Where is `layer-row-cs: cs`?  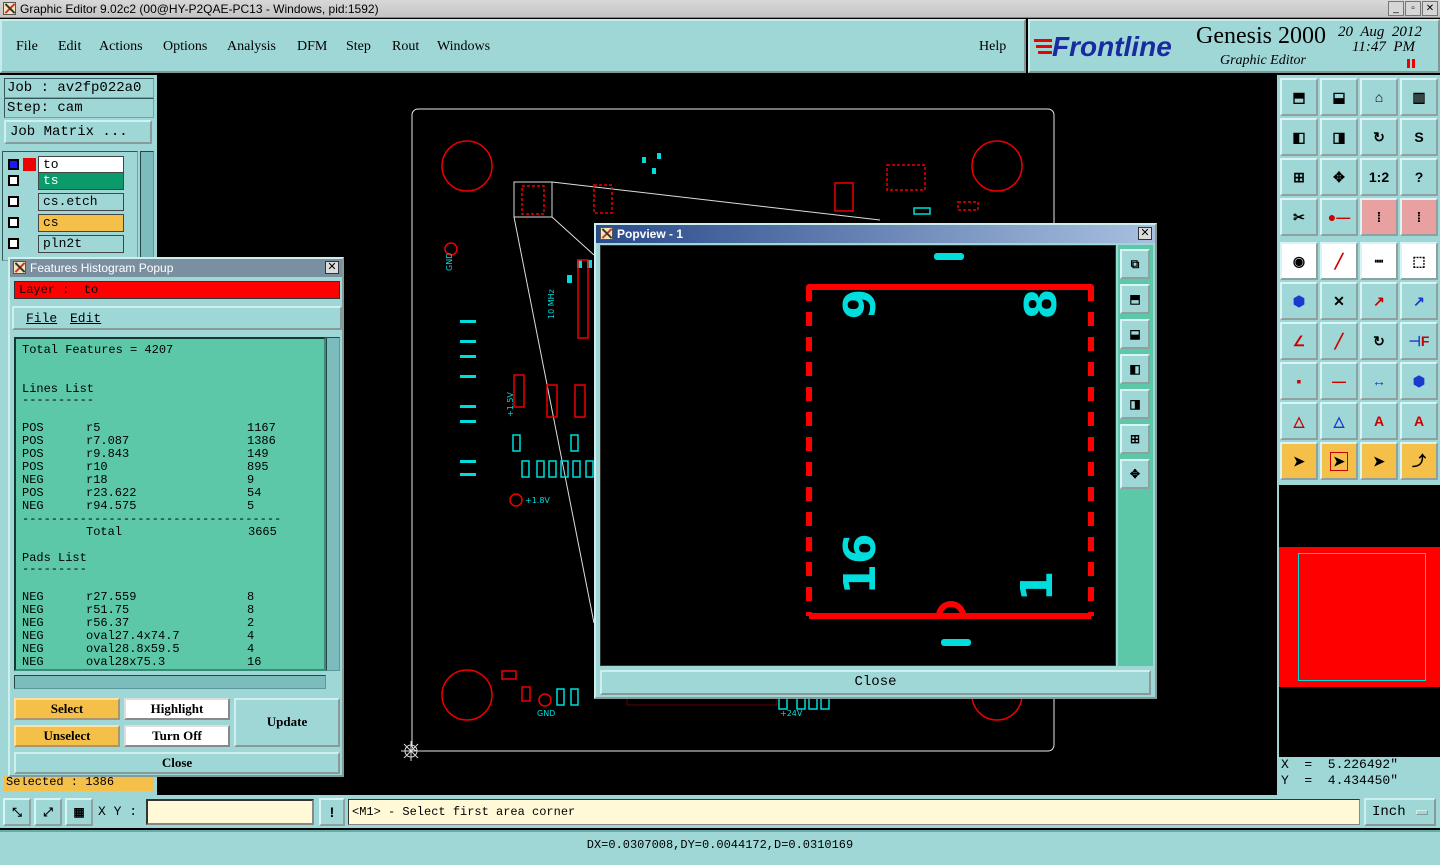
layer-row-cs: cs is located at coordinates (65, 223).